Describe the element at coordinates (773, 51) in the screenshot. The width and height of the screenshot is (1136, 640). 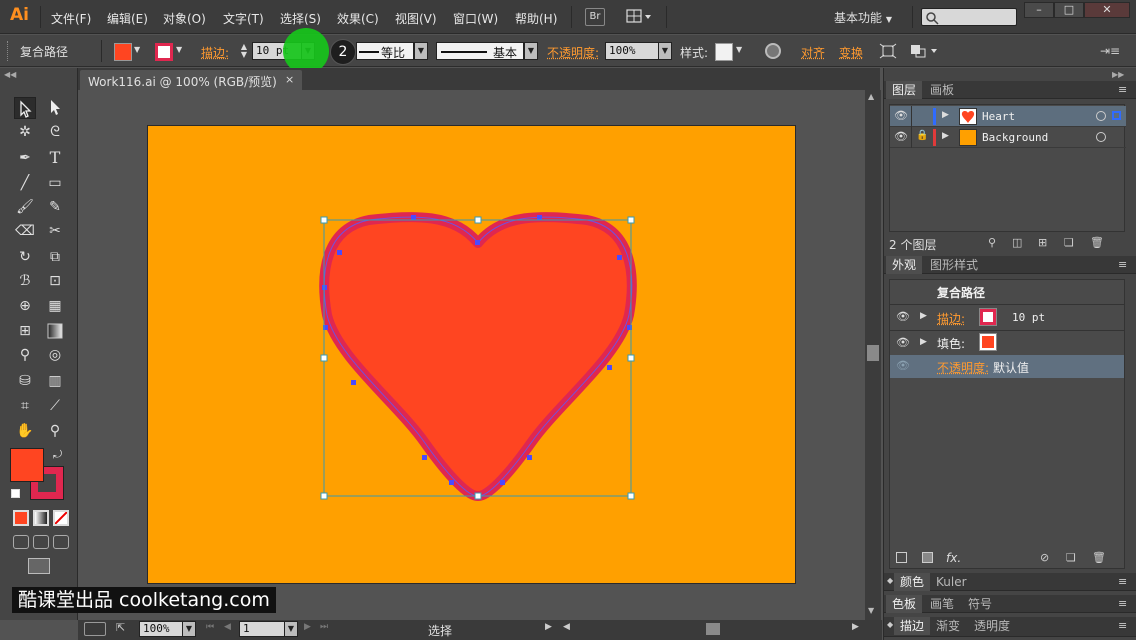
I see `recolor-artwork-icon` at that location.